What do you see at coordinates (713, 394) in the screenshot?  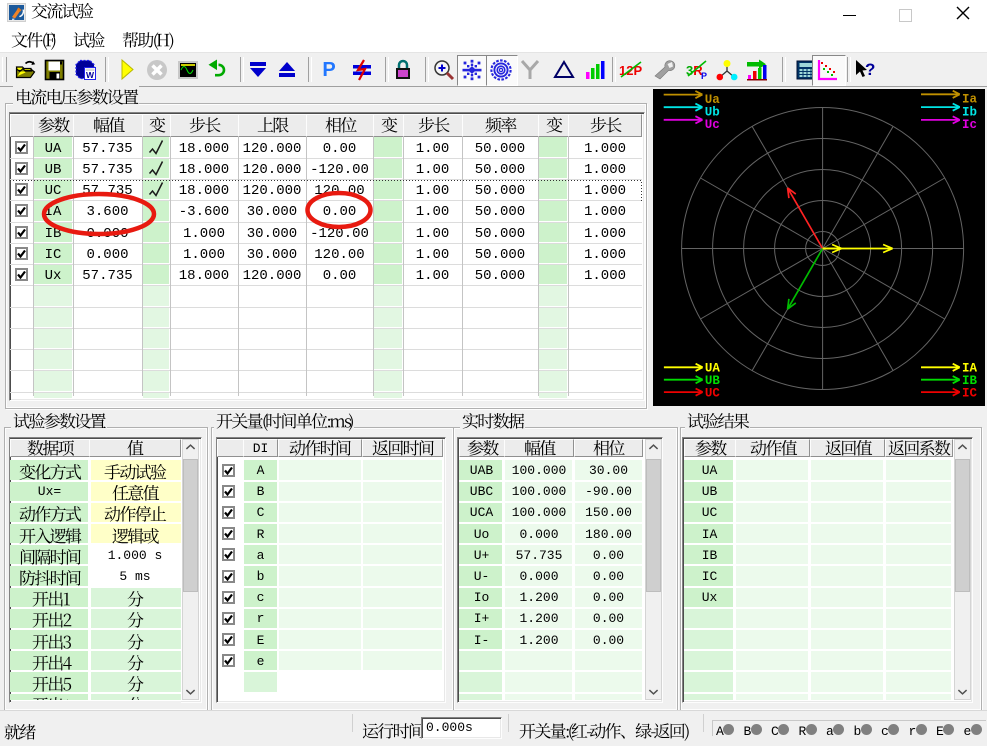 I see `svg-text: UC` at bounding box center [713, 394].